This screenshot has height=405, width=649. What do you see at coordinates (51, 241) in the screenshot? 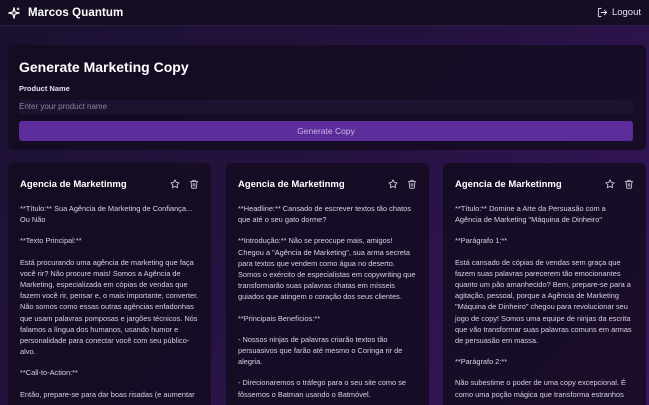
I see `card-paragraph: **Texto Principal:**` at bounding box center [51, 241].